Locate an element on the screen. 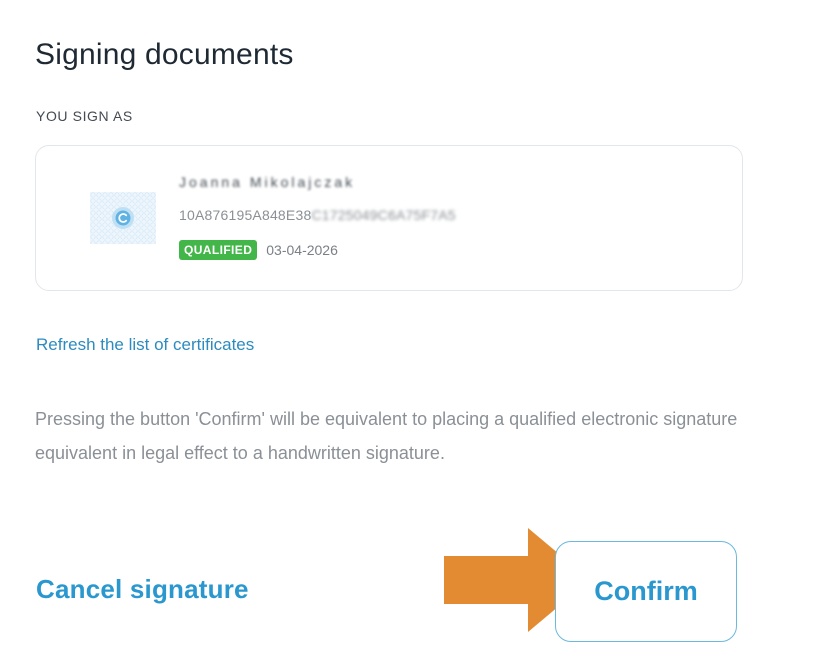 The height and width of the screenshot is (670, 822). certificate-serial: 10A876195A848E38C1725049C6A75F7A5 is located at coordinates (317, 215).